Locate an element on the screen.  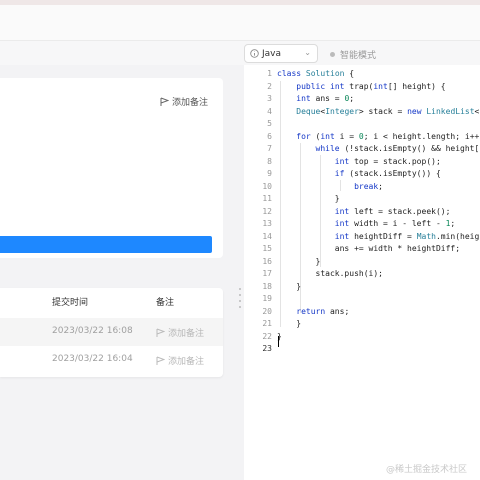
editor-toolbar: Java ⌄ 智能模式 is located at coordinates (360, 54).